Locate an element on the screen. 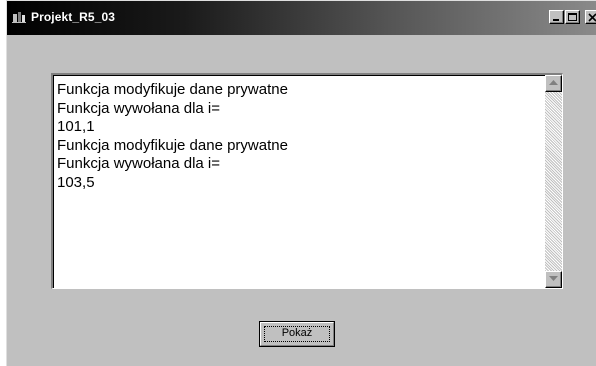 Image resolution: width=596 pixels, height=366 pixels. minimize-icon is located at coordinates (556, 20).